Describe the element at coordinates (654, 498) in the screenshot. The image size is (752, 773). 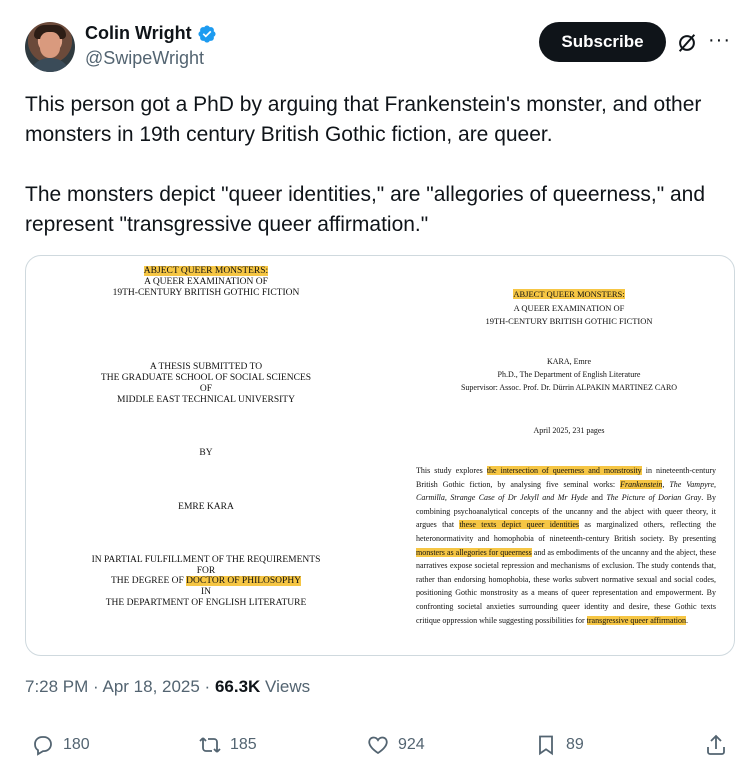
I see `abstract-run: The Picture of Dorian Gray` at that location.